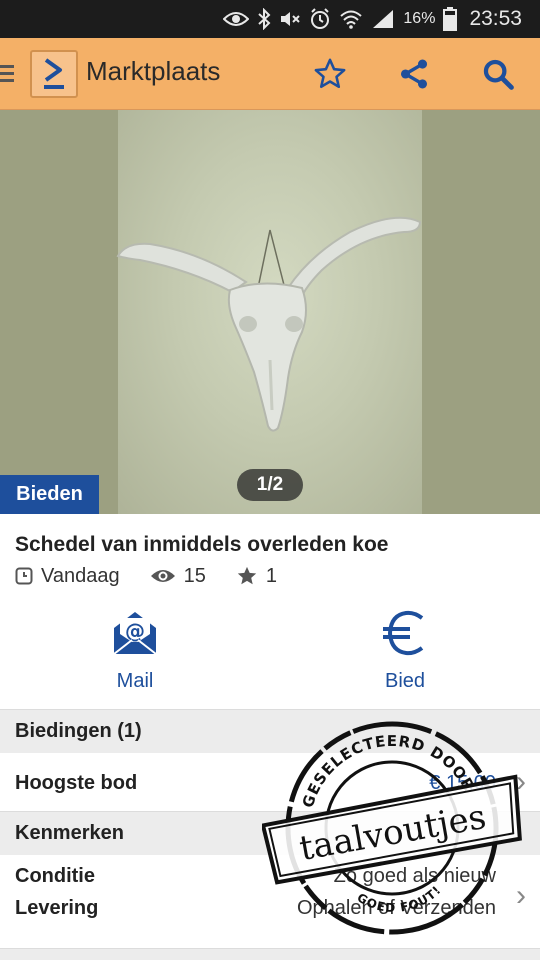 The height and width of the screenshot is (960, 540). Describe the element at coordinates (135, 681) in the screenshot. I see `mail-label: Mail` at that location.